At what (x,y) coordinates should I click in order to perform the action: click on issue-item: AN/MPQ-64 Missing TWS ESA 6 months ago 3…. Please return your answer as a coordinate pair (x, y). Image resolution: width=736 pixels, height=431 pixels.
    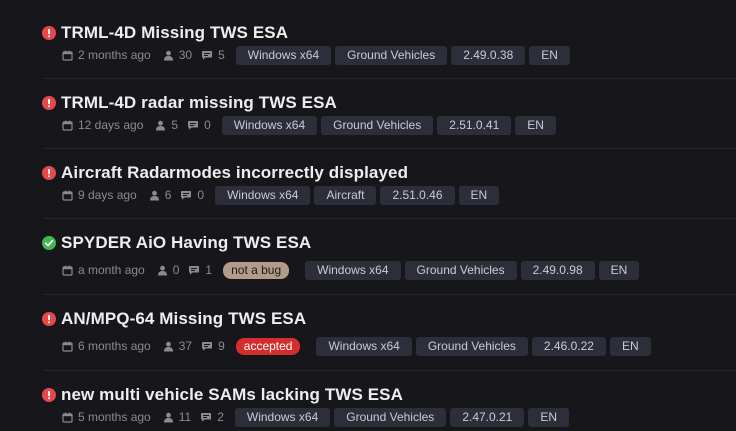
    Looking at the image, I should click on (368, 333).